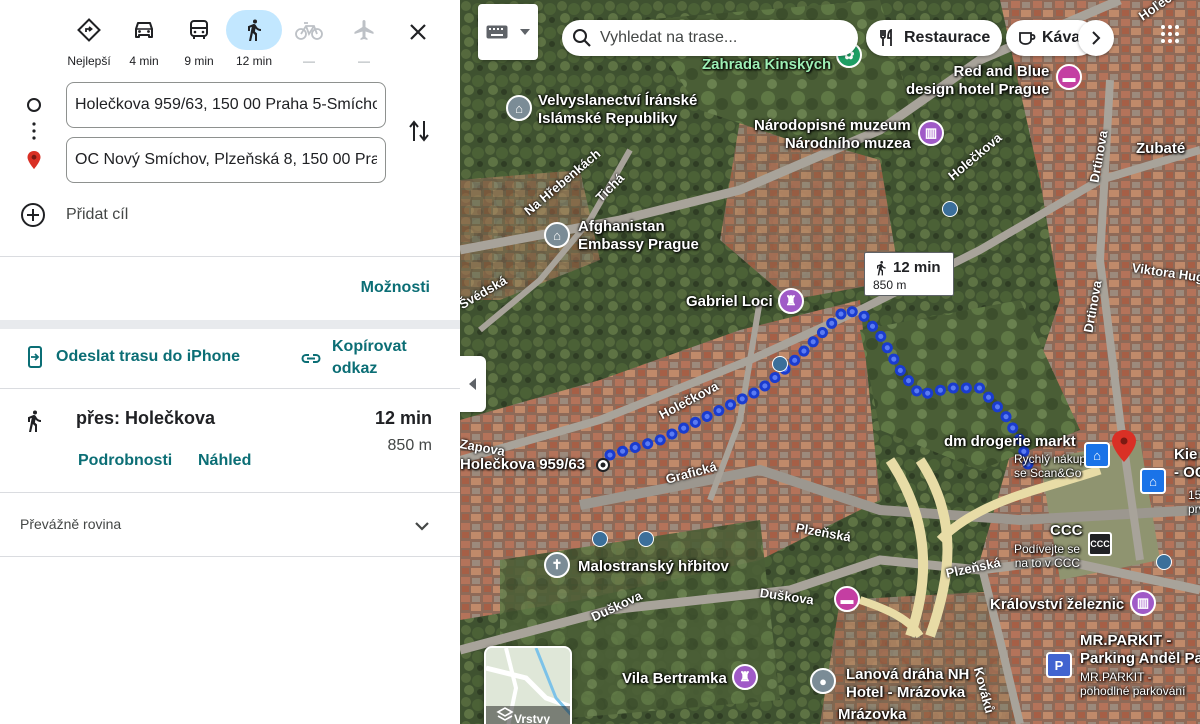 The image size is (1200, 724). I want to click on add-destination-button: Přidat cíl, so click(74, 215).